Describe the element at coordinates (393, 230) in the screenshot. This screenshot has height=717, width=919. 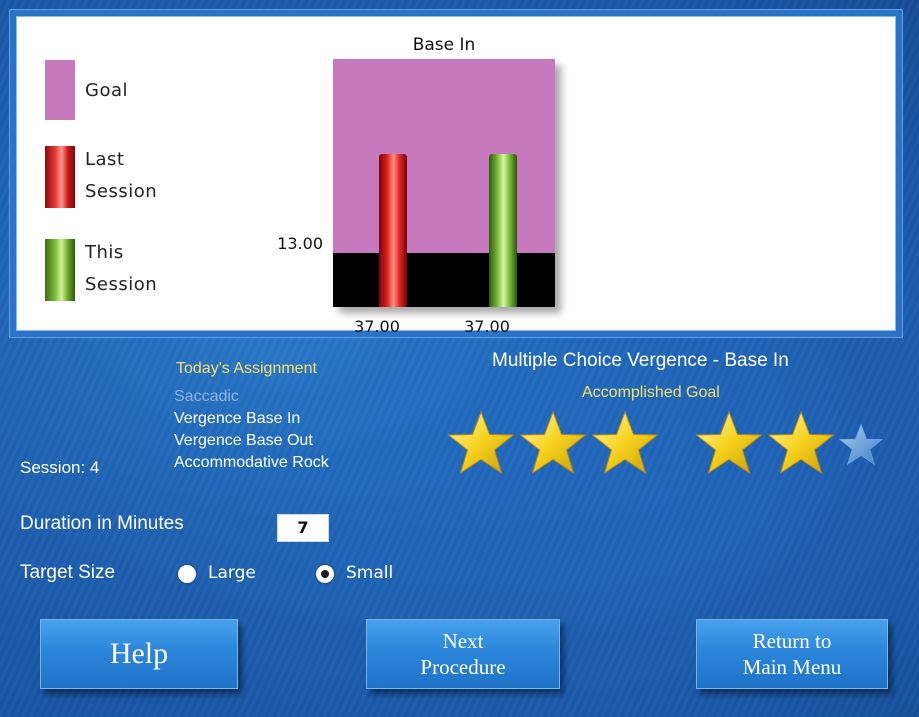
I see `bar-last-session` at that location.